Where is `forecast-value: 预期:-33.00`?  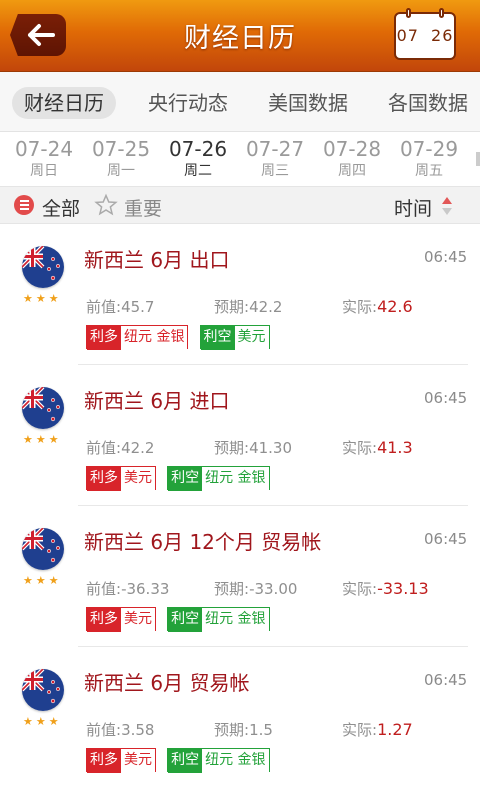 forecast-value: 预期:-33.00 is located at coordinates (255, 588).